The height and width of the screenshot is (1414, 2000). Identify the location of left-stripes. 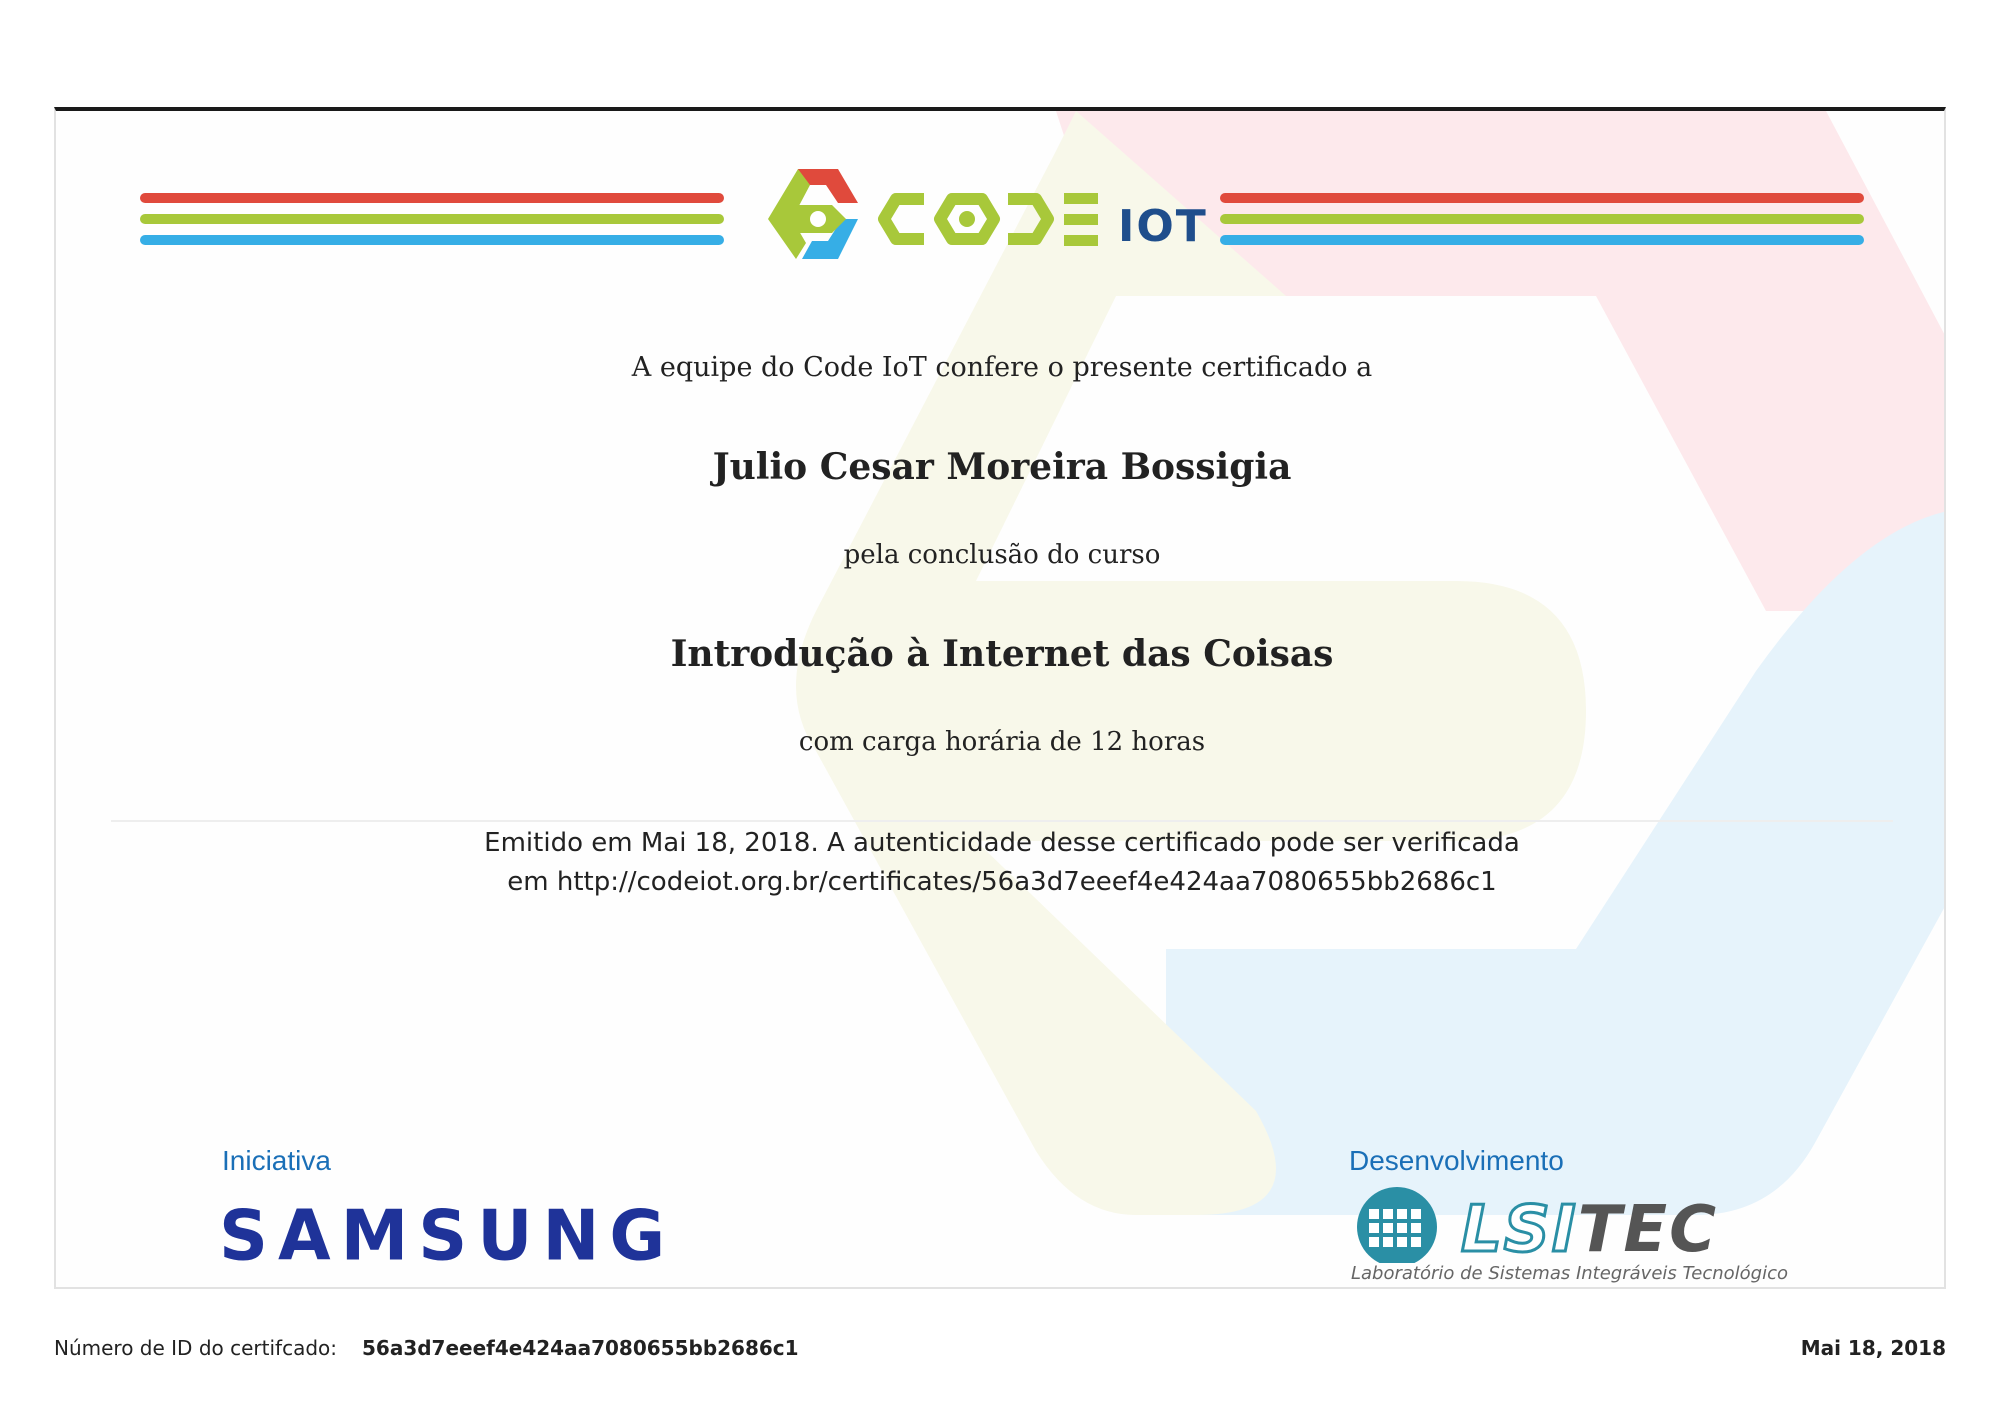
(432, 219).